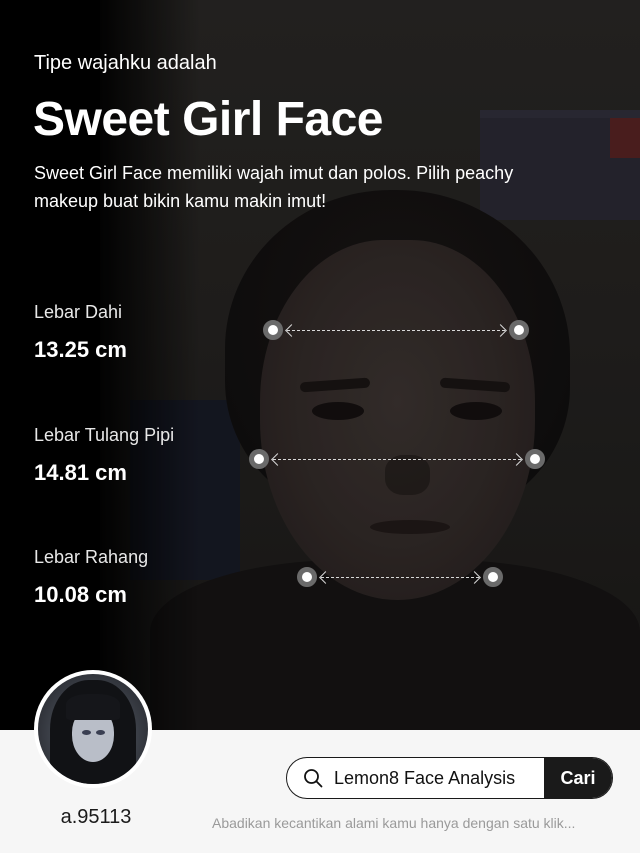 The image size is (640, 853). I want to click on search-bar: Lemon8 Face Analysis Cari, so click(449, 778).